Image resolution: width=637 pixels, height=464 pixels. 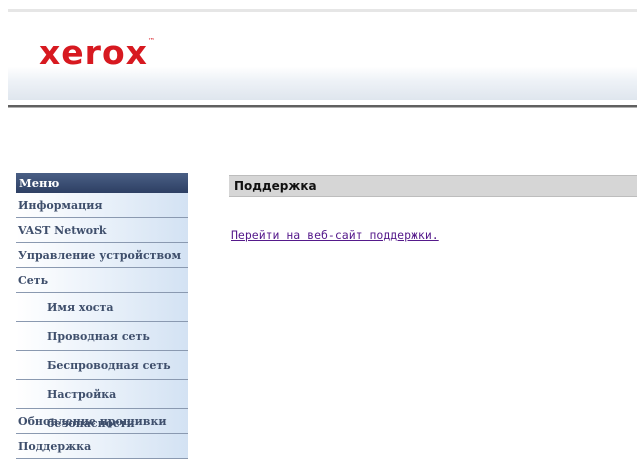 What do you see at coordinates (433, 186) in the screenshot?
I see `section-header: Поддержка` at bounding box center [433, 186].